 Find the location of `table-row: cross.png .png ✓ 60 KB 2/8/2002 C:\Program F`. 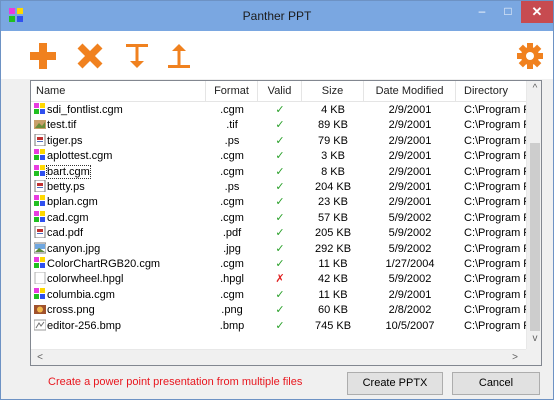

table-row: cross.png .png ✓ 60 KB 2/8/2002 C:\Program F is located at coordinates (278, 310).